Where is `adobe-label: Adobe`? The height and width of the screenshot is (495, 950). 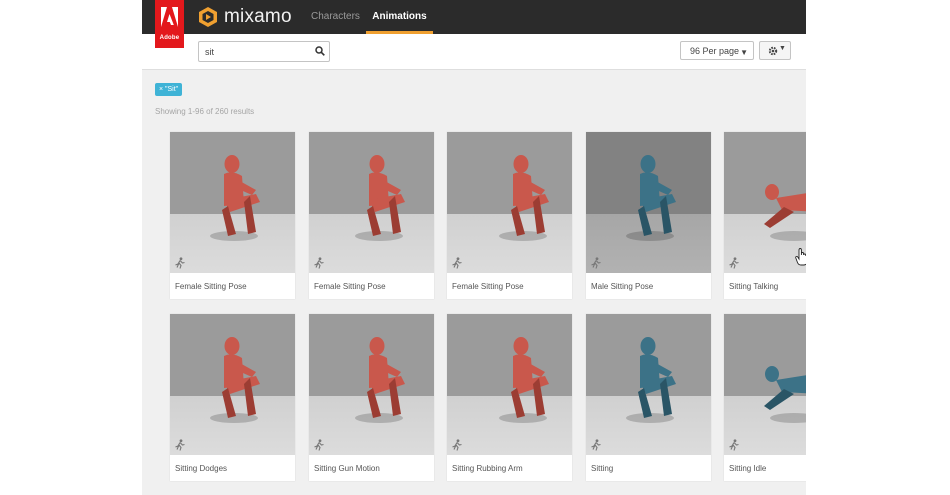
adobe-label: Adobe is located at coordinates (169, 38).